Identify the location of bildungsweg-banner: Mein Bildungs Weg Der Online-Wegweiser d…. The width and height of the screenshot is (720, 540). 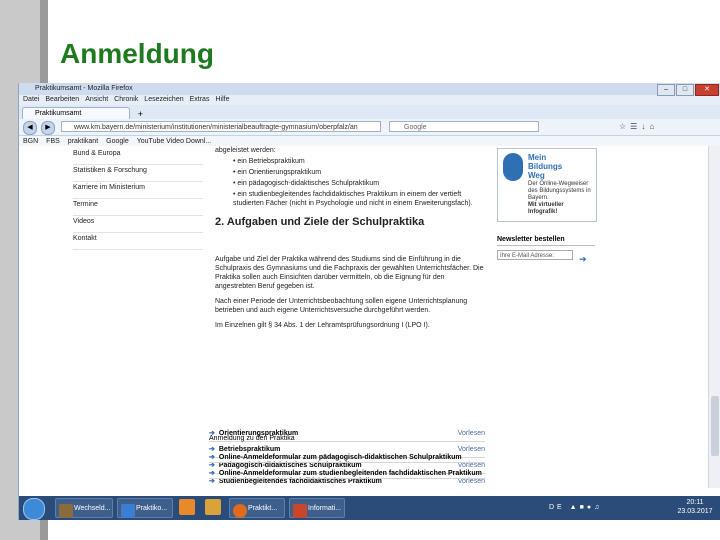
(547, 185).